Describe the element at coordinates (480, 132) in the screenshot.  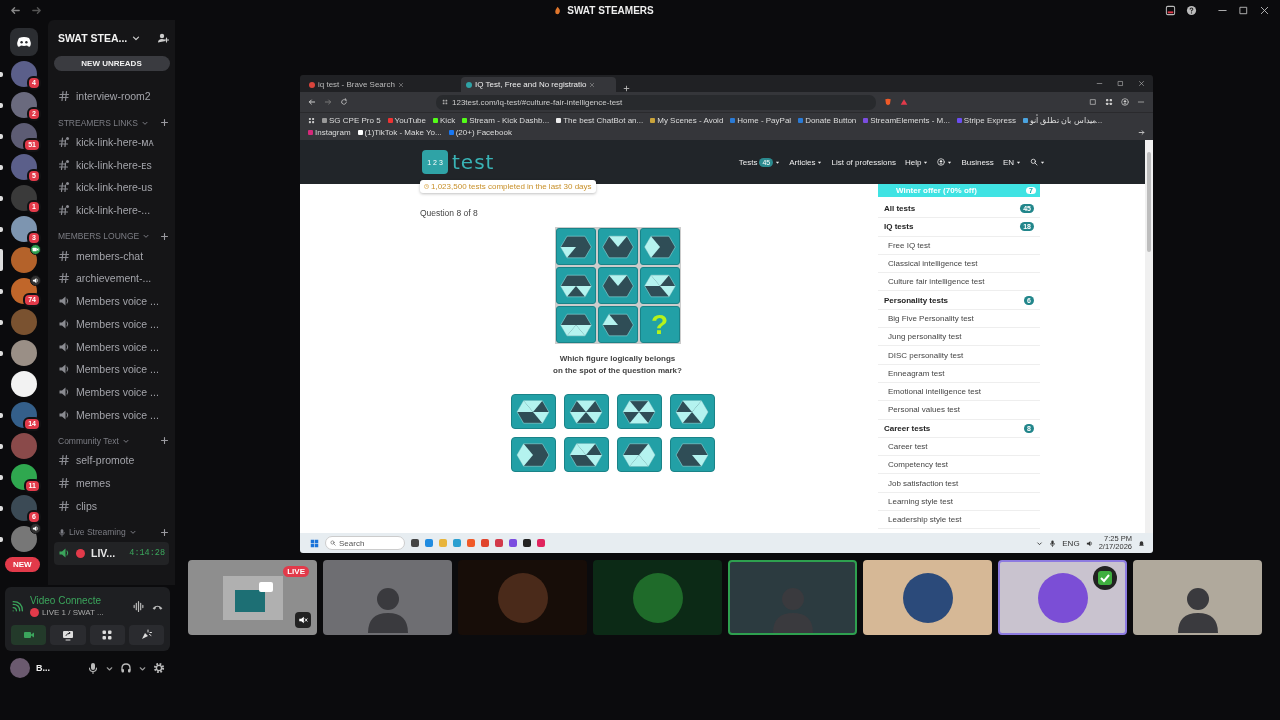
I see `bookmark-link: (20+) Facebook` at that location.